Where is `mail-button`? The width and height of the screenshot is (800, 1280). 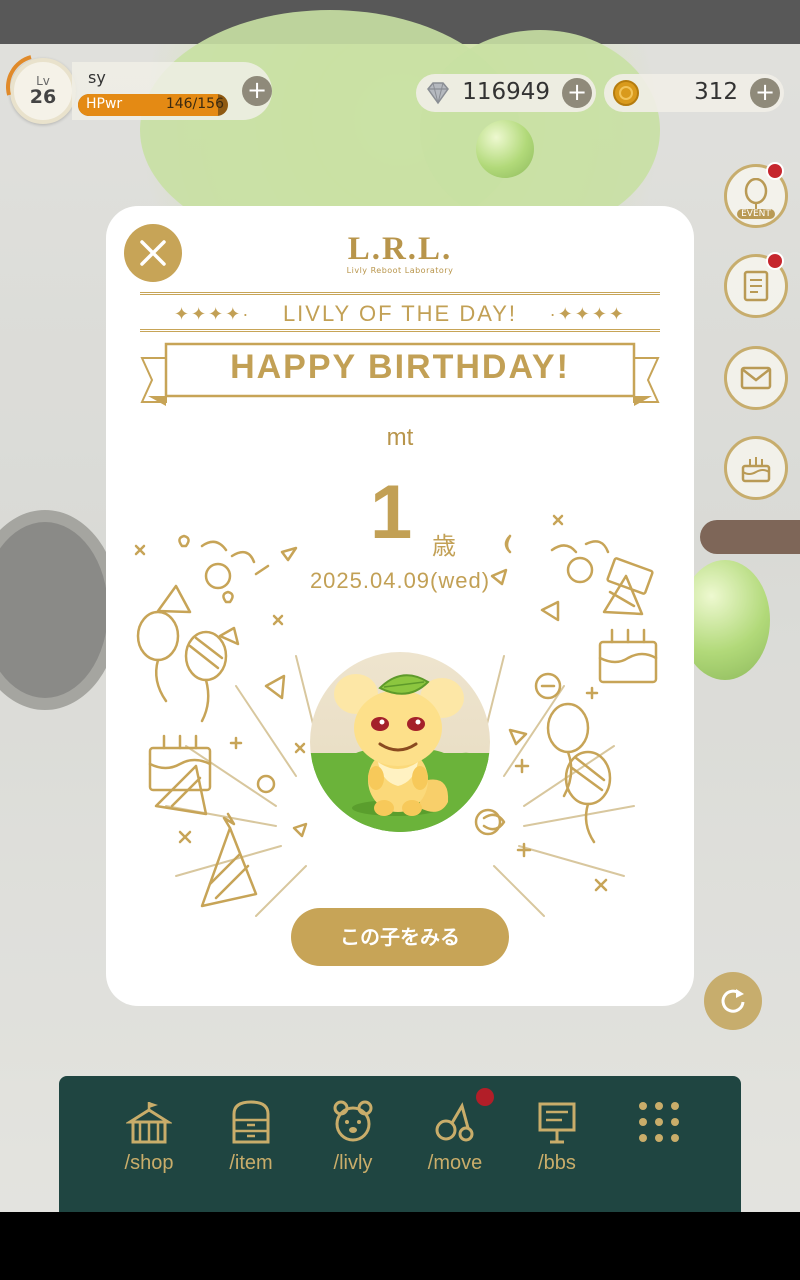
mail-button is located at coordinates (756, 378).